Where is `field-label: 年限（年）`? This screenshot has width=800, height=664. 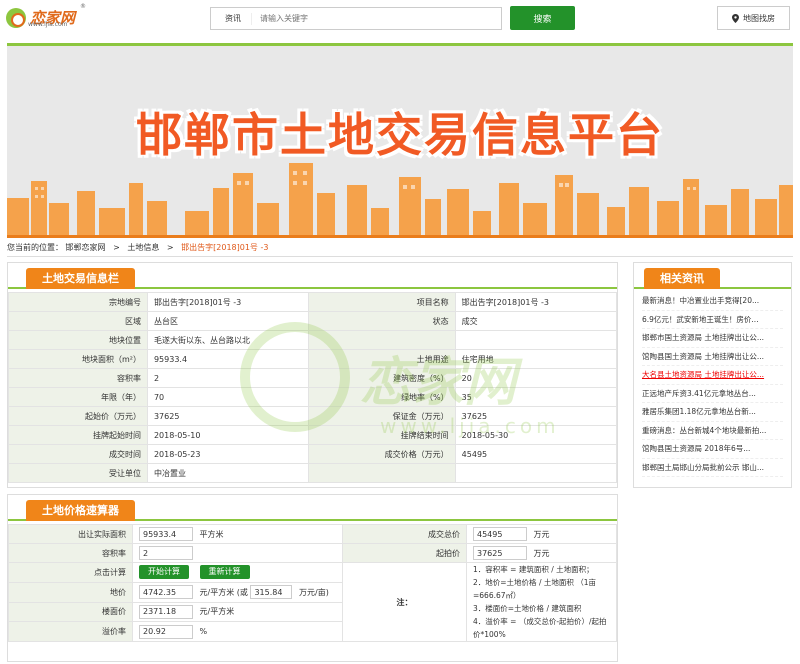 field-label: 年限（年） is located at coordinates (78, 397).